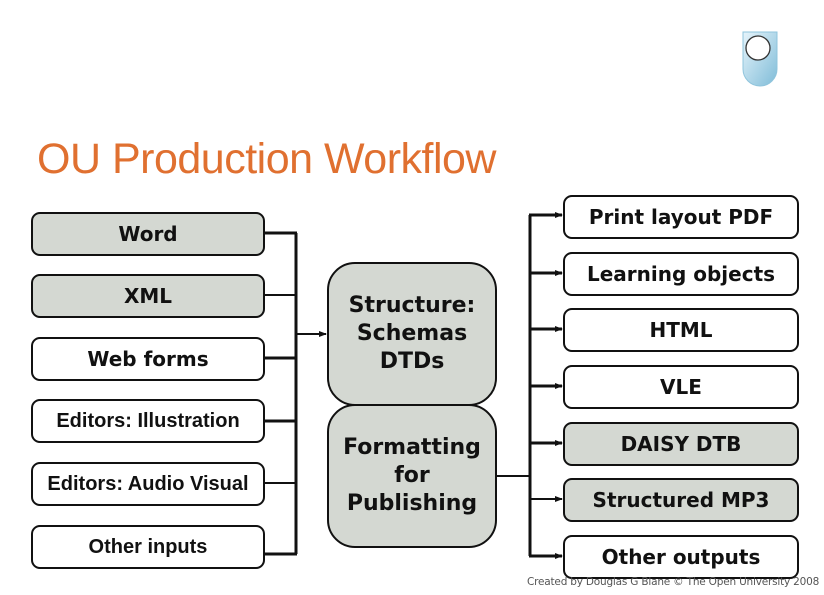 This screenshot has width=824, height=595. I want to click on output-daisy-dtb: DAISY DTB, so click(681, 444).